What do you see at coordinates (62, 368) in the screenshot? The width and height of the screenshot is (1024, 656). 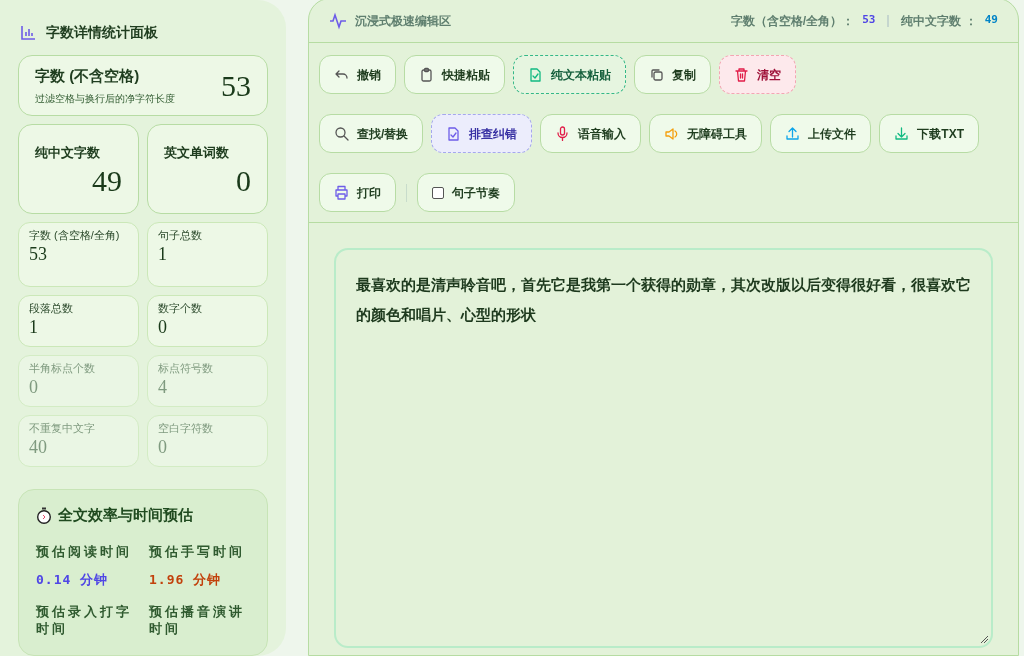 I see `stat-label: 半角标点个数` at bounding box center [62, 368].